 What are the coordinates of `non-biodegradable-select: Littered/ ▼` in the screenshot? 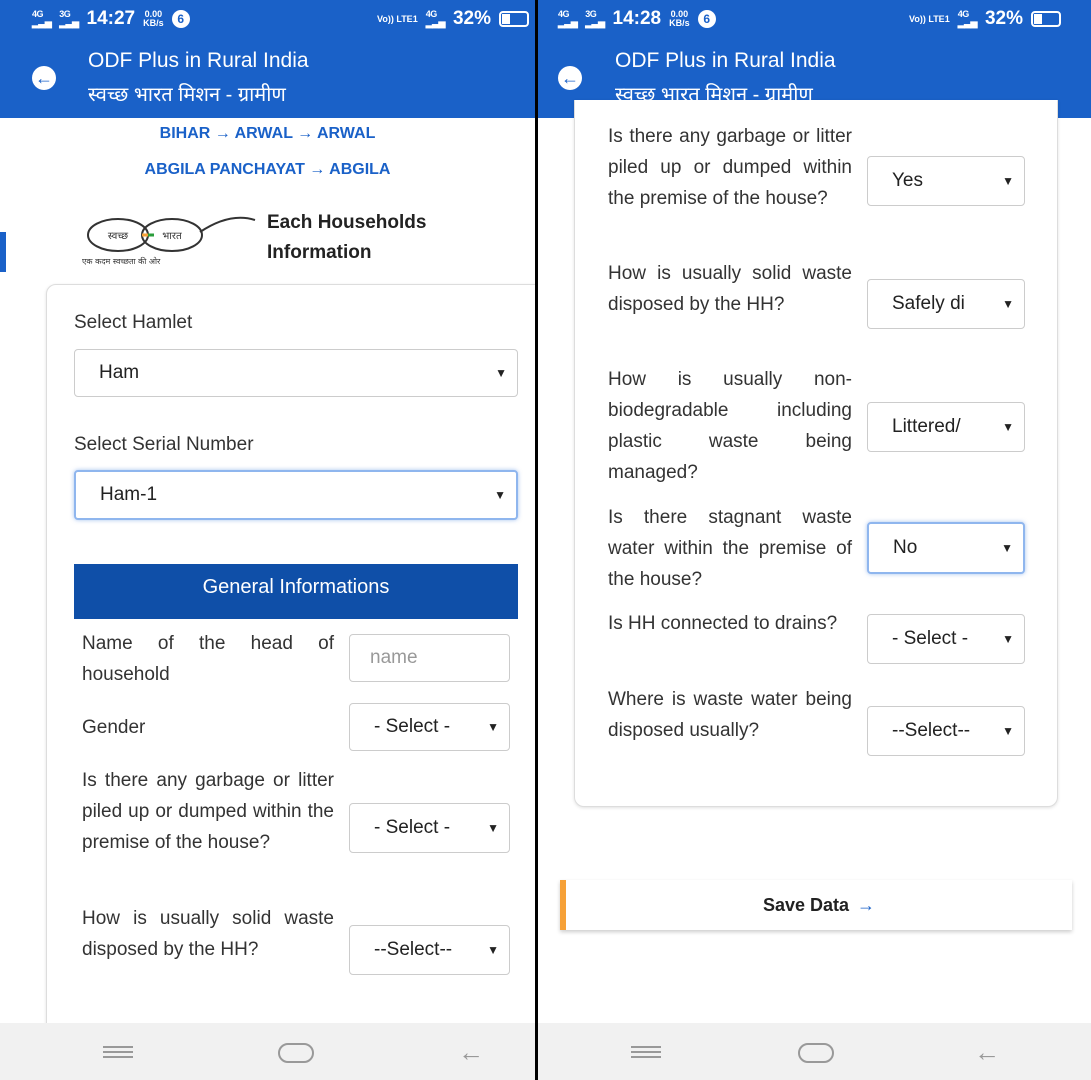 It's located at (946, 427).